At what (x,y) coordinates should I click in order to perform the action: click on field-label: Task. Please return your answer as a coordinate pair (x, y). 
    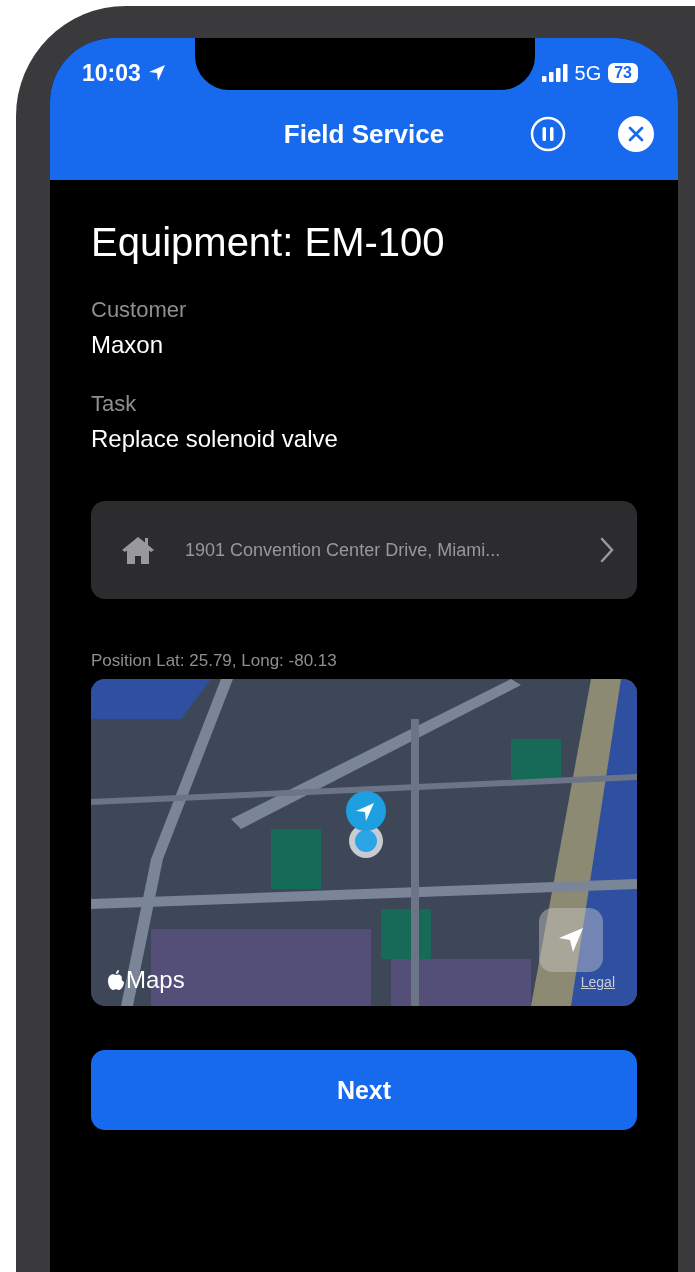
    Looking at the image, I should click on (114, 404).